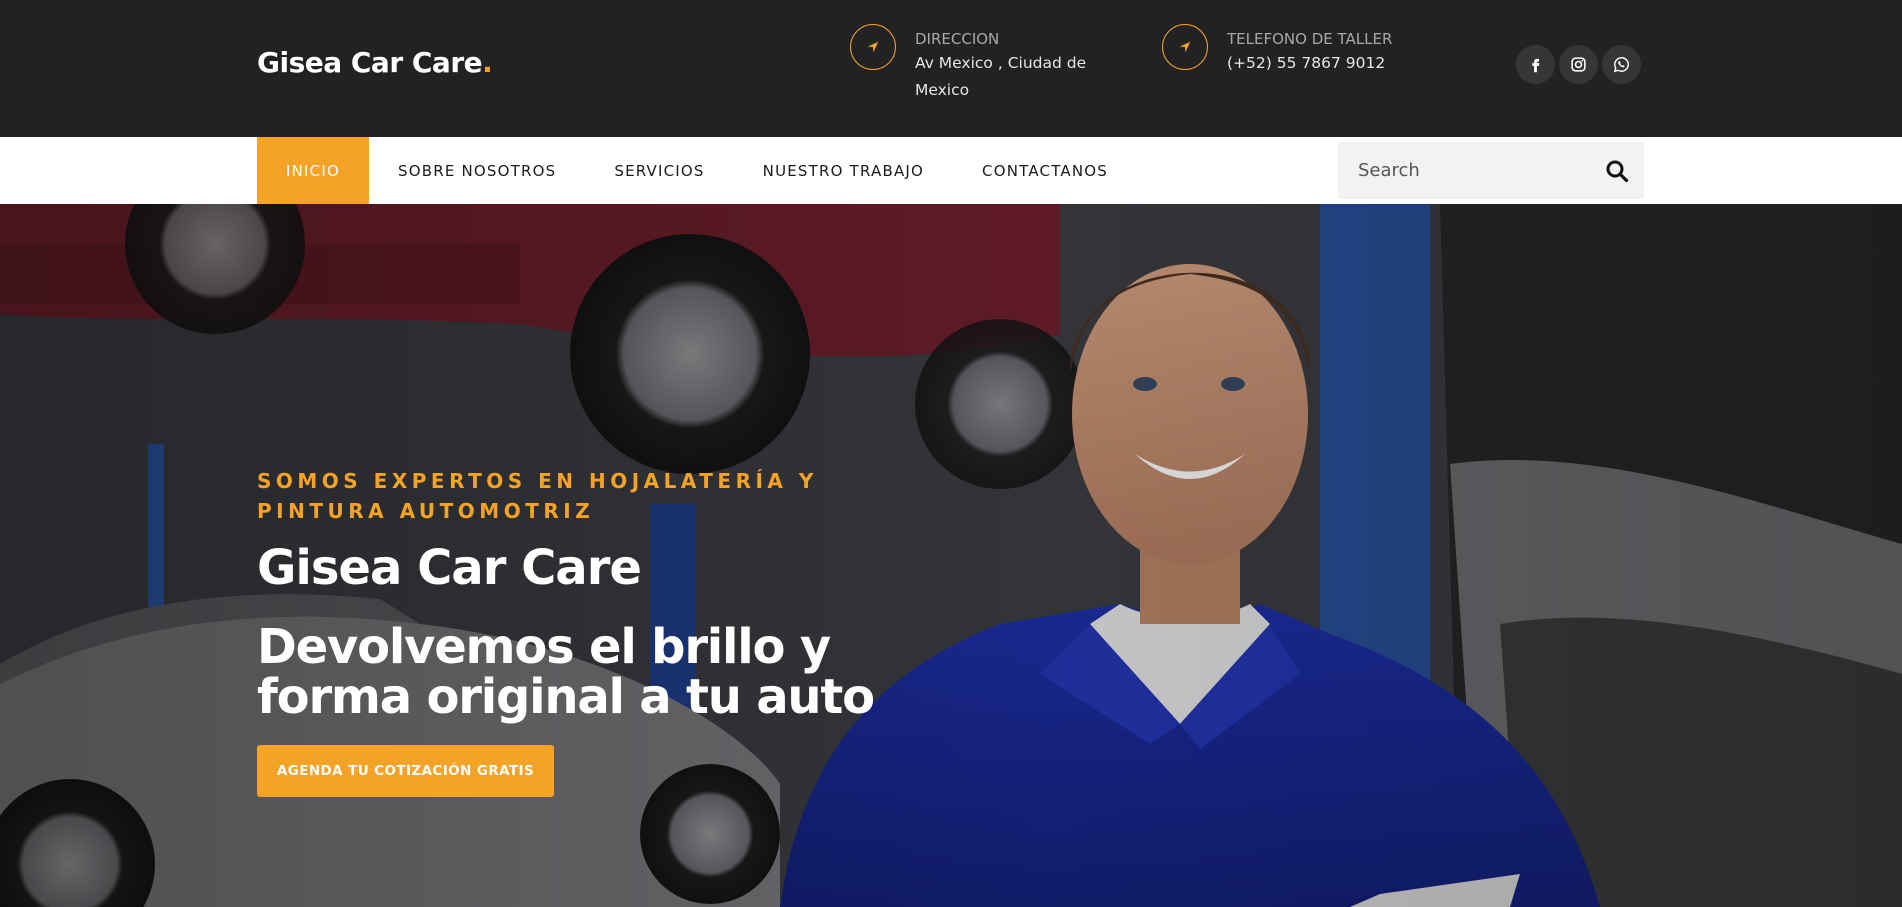 Image resolution: width=1902 pixels, height=907 pixels. What do you see at coordinates (1310, 39) in the screenshot?
I see `phone-label: TELEFONO DE TALLER` at bounding box center [1310, 39].